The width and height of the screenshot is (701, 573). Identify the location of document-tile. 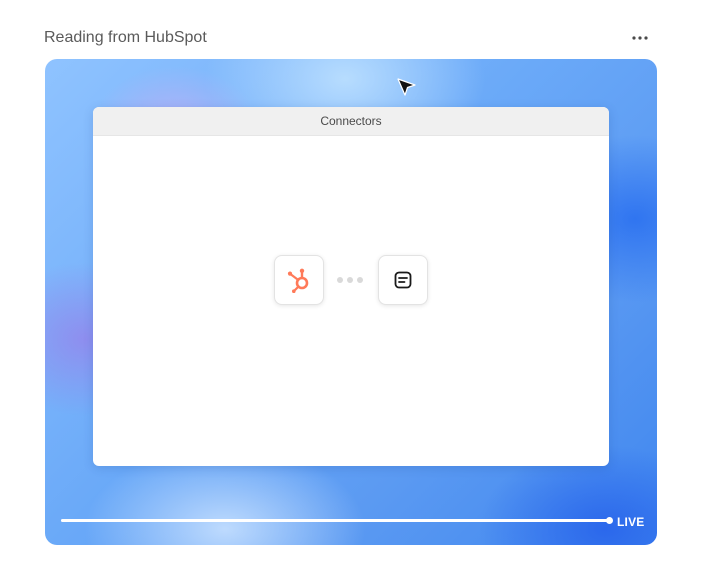
(403, 280).